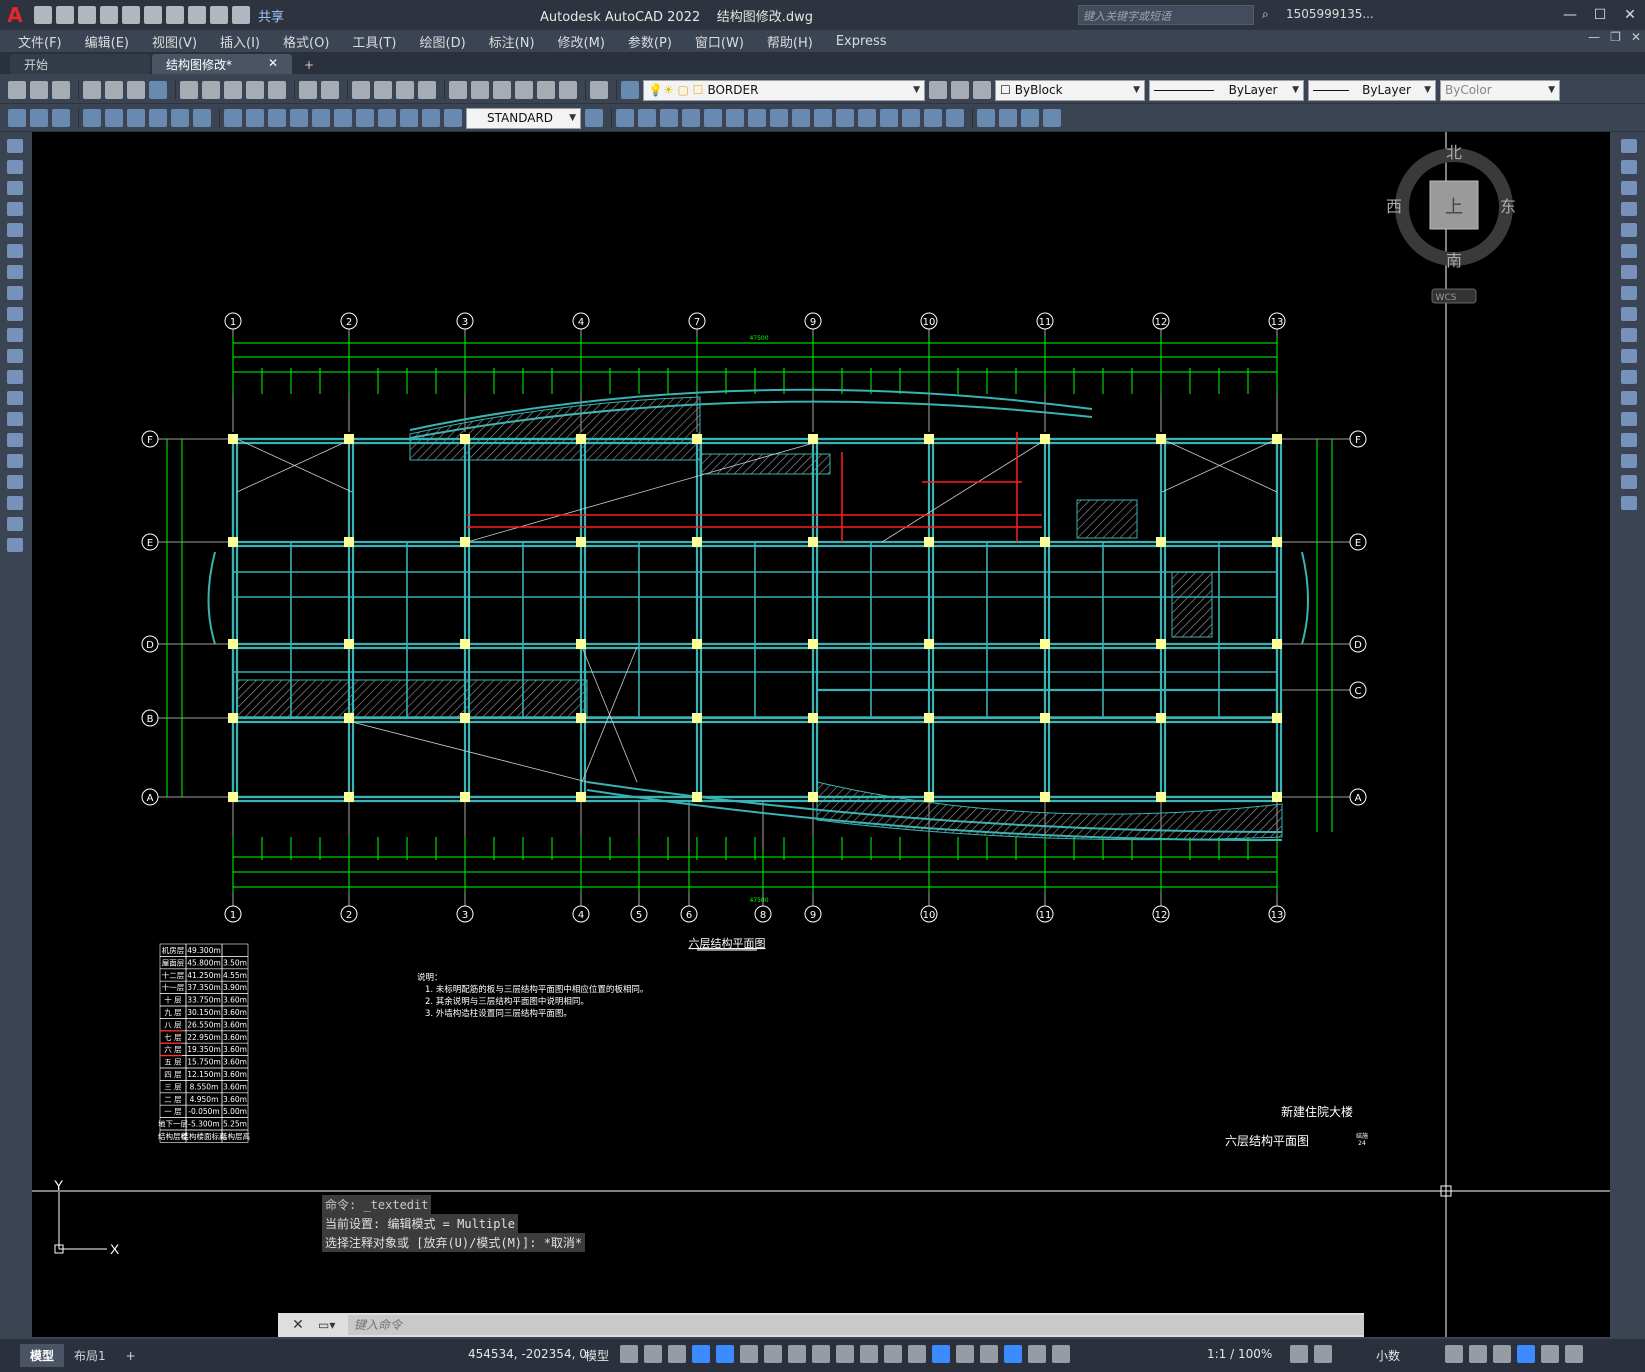 The image size is (1645, 1372). I want to click on stretch-icon, so click(801, 118).